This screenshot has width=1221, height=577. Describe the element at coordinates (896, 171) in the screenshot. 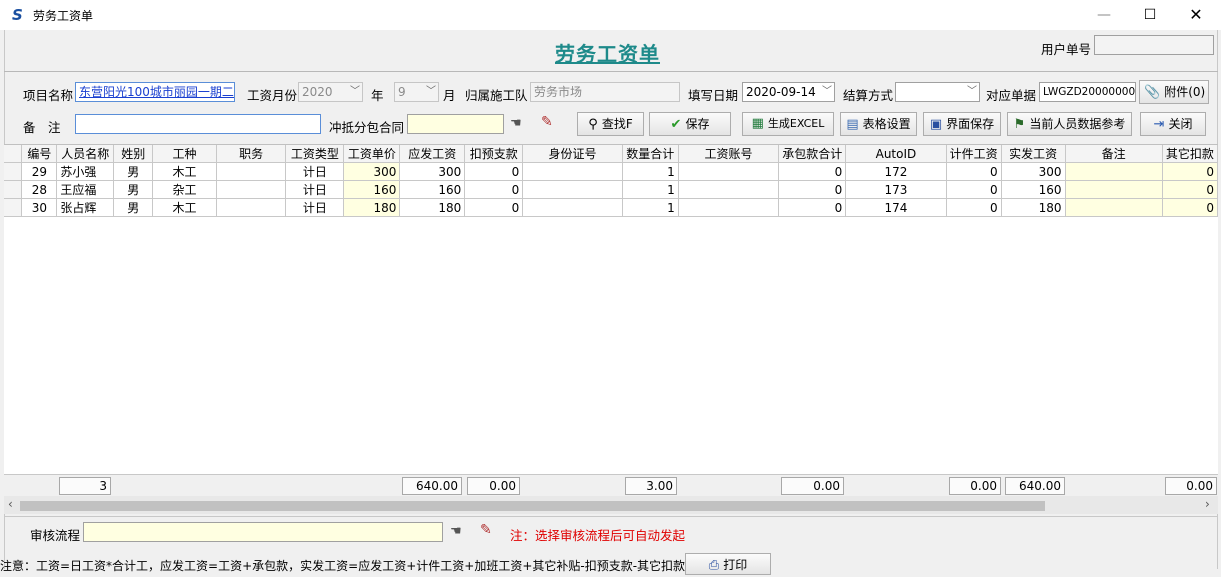

I see `table-cell: 172` at that location.